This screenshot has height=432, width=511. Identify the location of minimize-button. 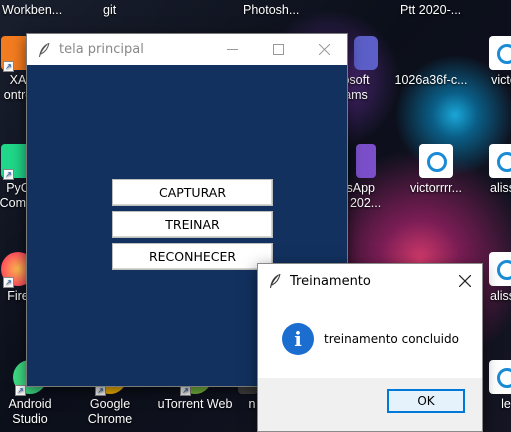
(232, 49).